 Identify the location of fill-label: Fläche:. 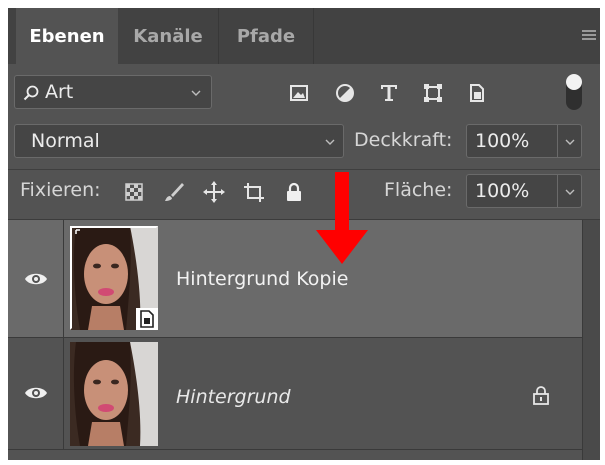
(418, 190).